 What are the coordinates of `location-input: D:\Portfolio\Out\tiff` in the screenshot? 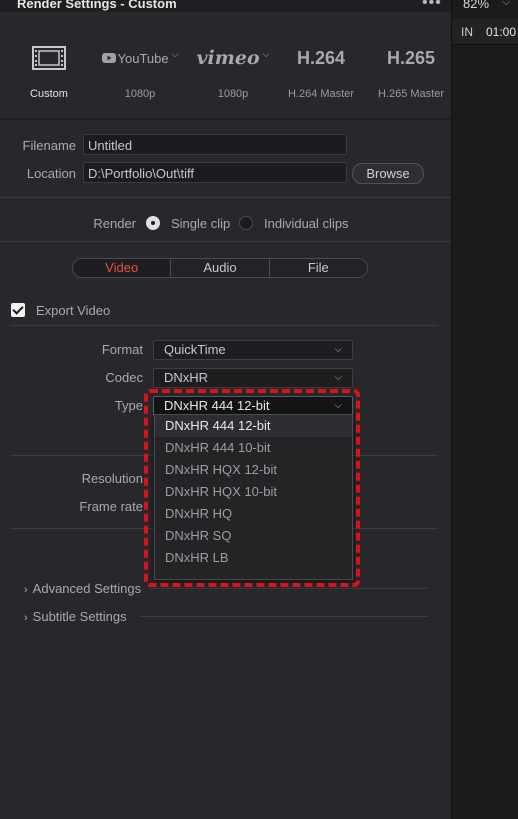 It's located at (215, 172).